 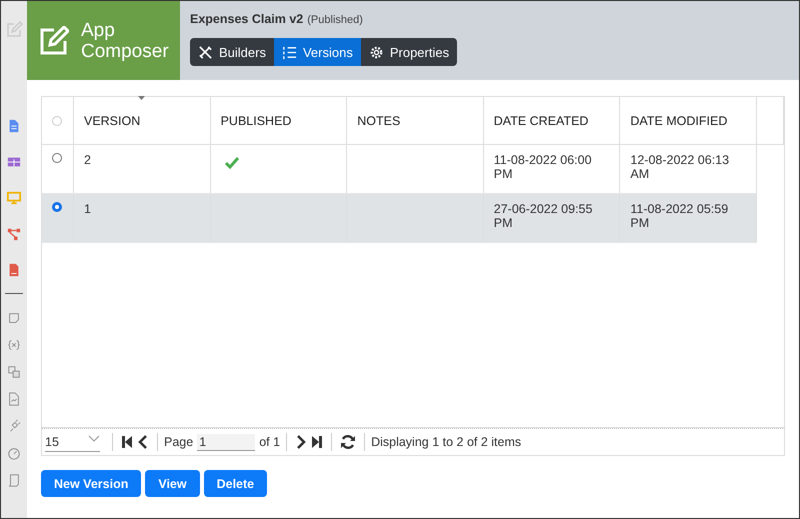 What do you see at coordinates (14, 162) in the screenshot?
I see `grid-icon` at bounding box center [14, 162].